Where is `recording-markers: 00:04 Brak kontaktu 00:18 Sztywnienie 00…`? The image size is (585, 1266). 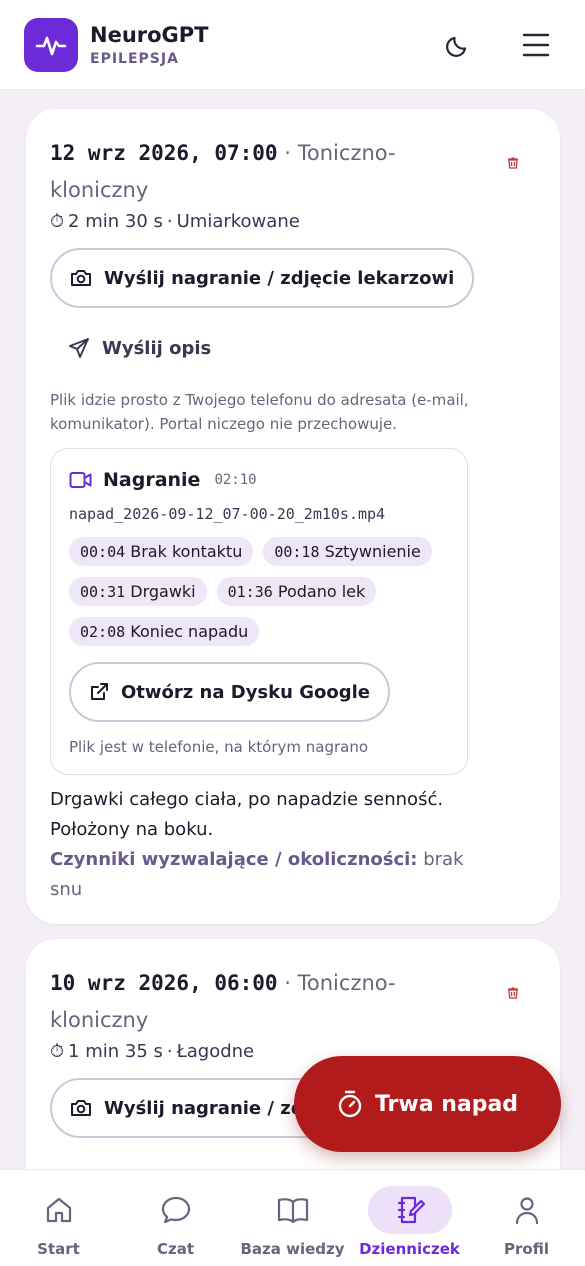
recording-markers: 00:04 Brak kontaktu 00:18 Sztywnienie 00… is located at coordinates (259, 591).